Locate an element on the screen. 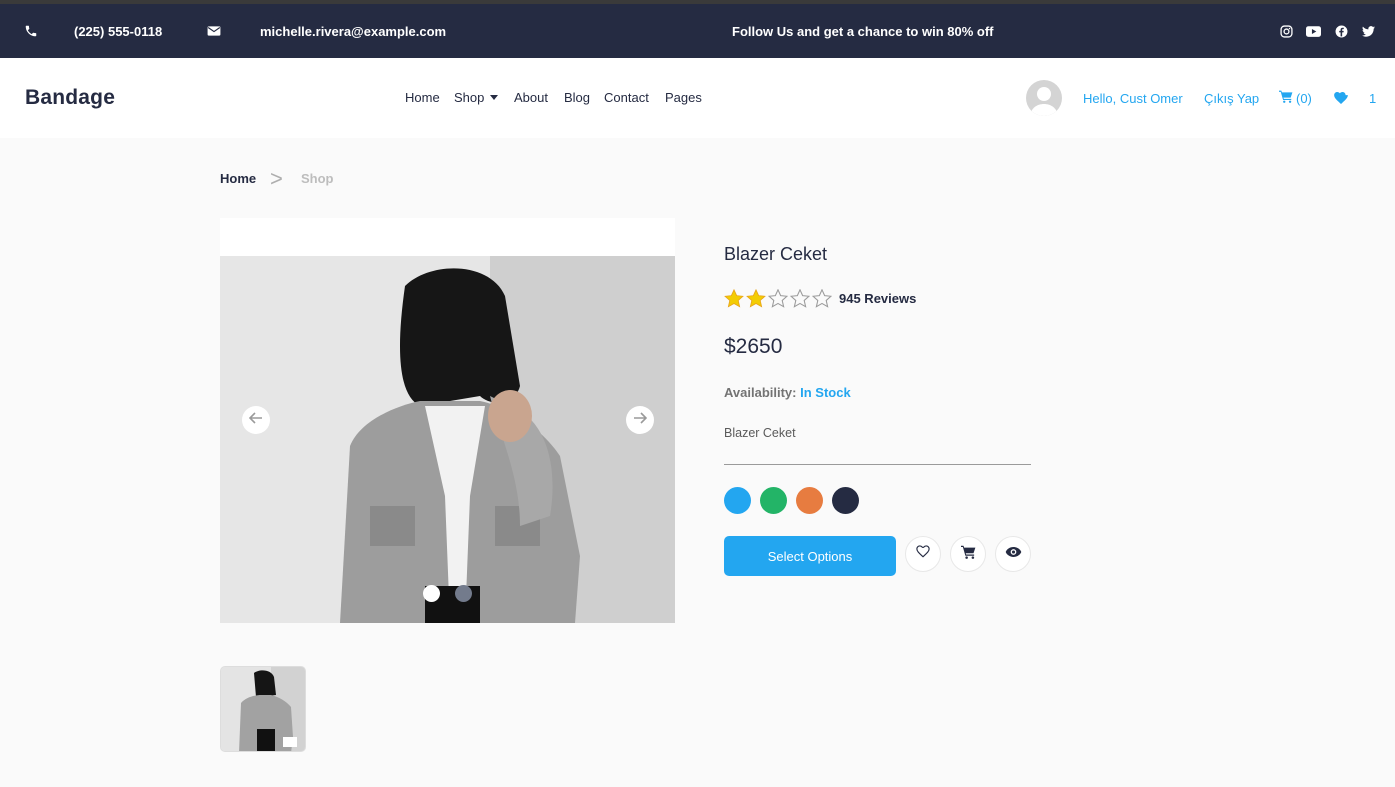  eye-icon is located at coordinates (1013, 554).